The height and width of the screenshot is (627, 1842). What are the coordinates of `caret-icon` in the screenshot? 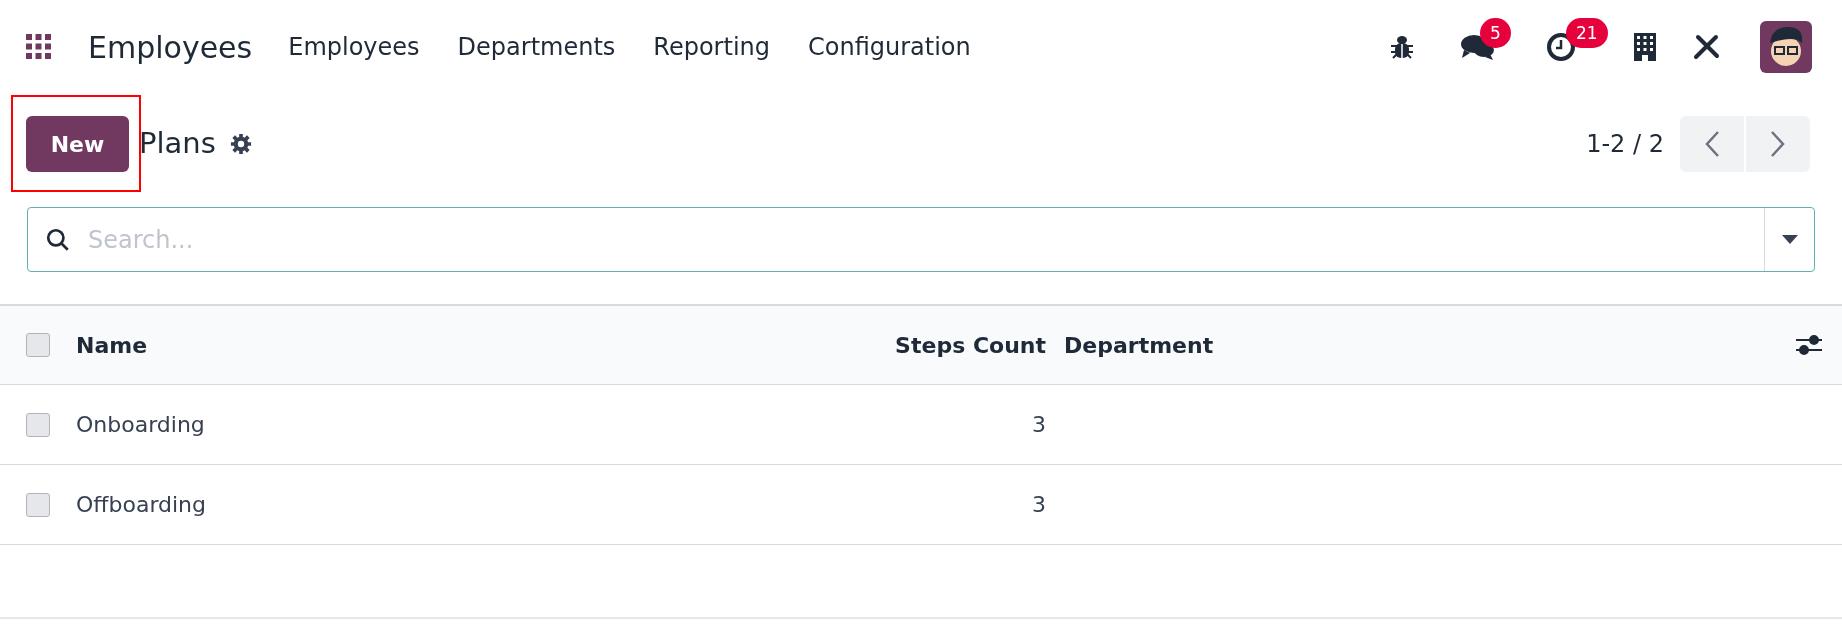 It's located at (1790, 240).